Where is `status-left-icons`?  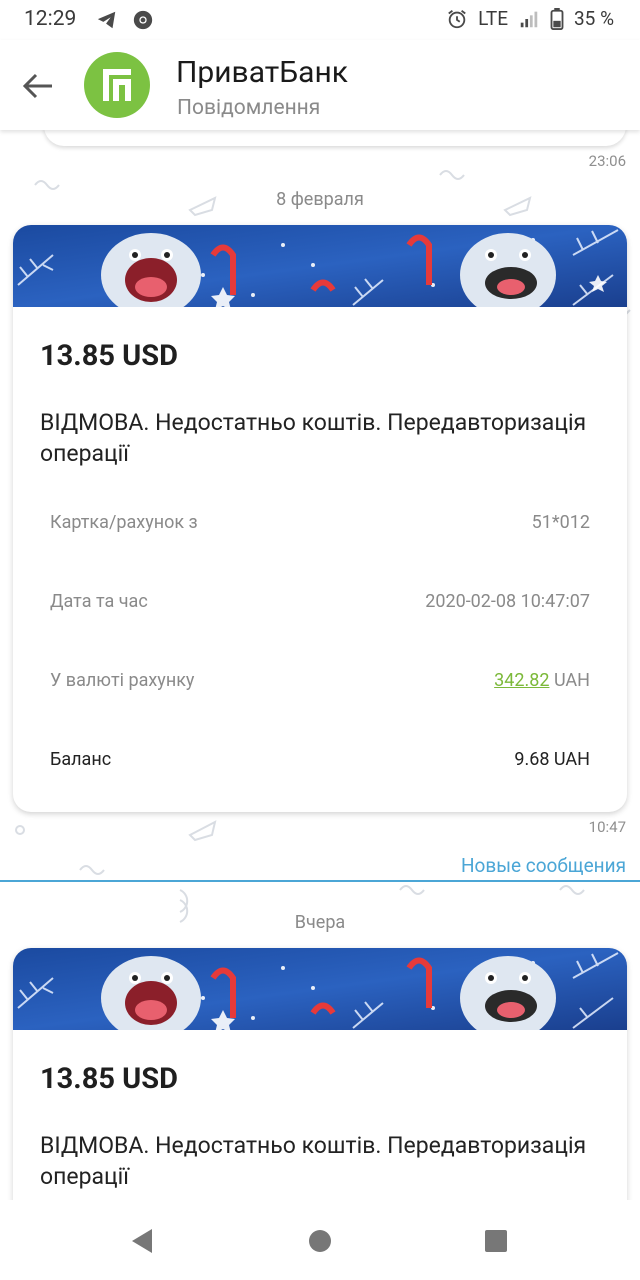
status-left-icons is located at coordinates (125, 20).